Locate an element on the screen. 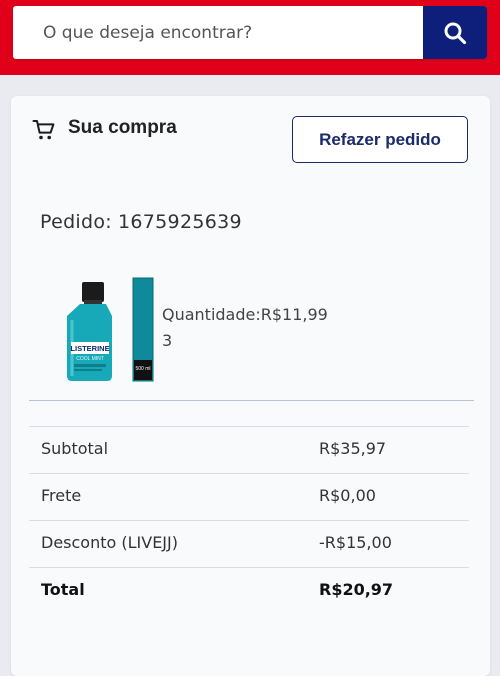 Image resolution: width=500 pixels, height=676 pixels. product-info: Quantidade:R$11,99 3 is located at coordinates (252, 328).